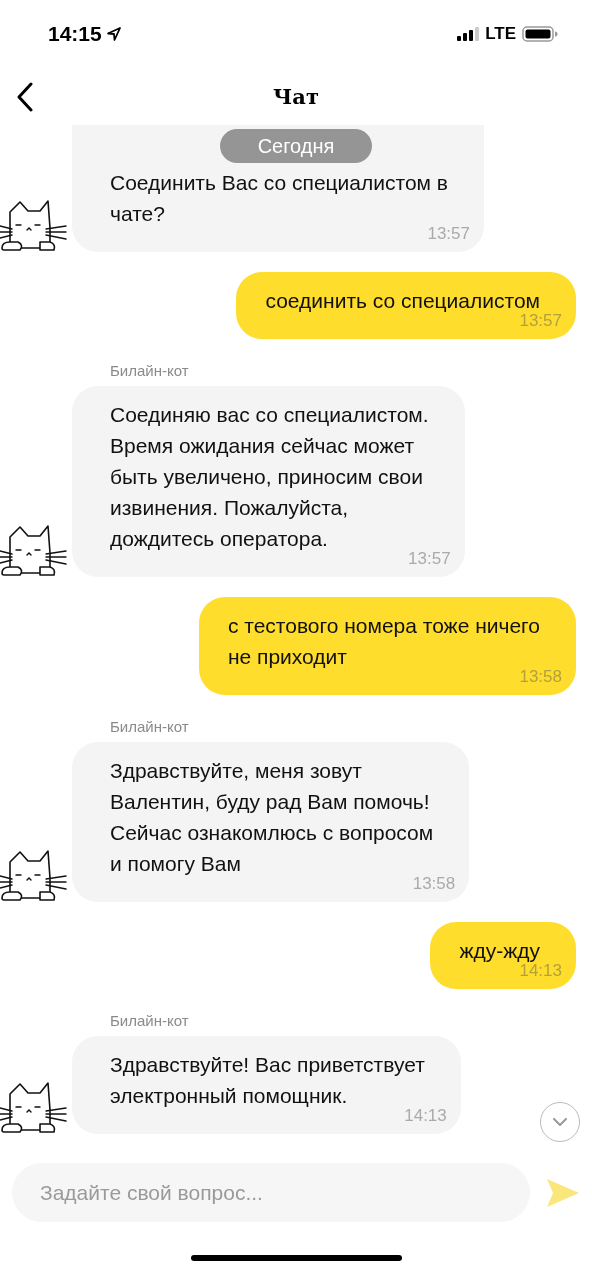  I want to click on location-arrow-icon, so click(113, 34).